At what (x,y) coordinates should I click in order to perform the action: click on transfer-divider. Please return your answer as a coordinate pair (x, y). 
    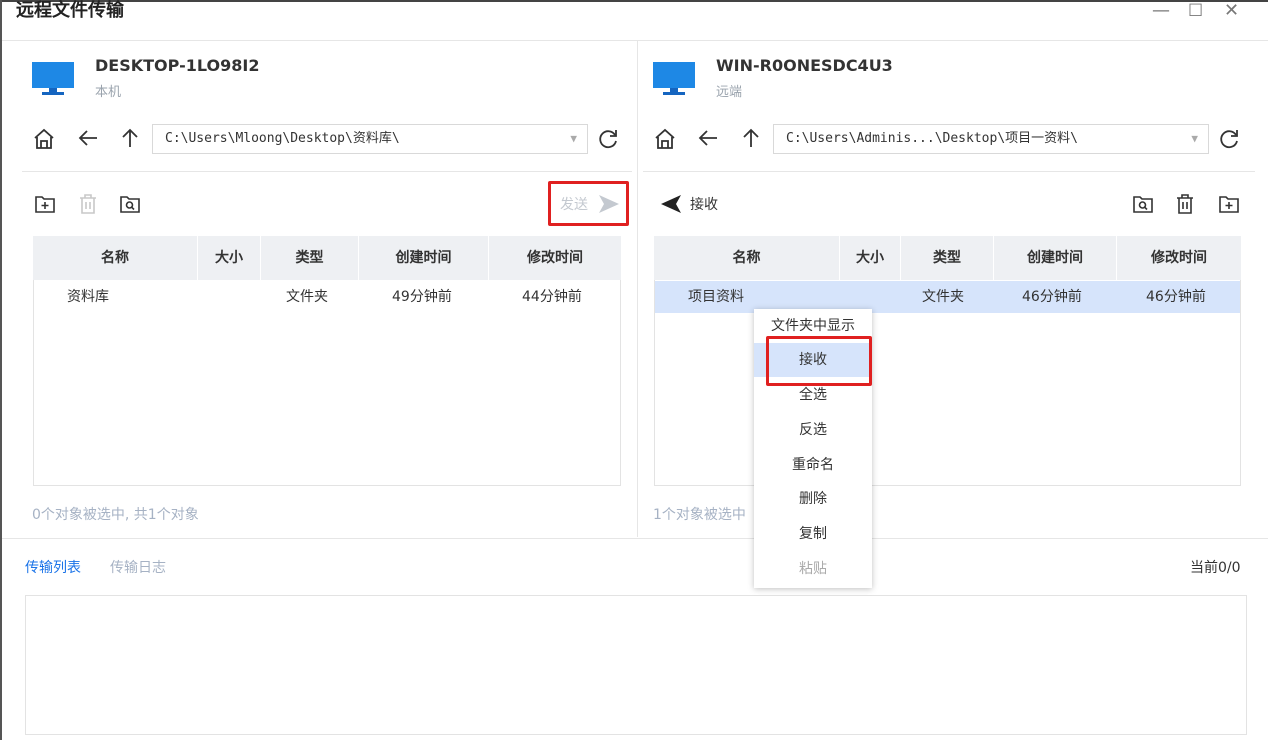
    Looking at the image, I should click on (635, 538).